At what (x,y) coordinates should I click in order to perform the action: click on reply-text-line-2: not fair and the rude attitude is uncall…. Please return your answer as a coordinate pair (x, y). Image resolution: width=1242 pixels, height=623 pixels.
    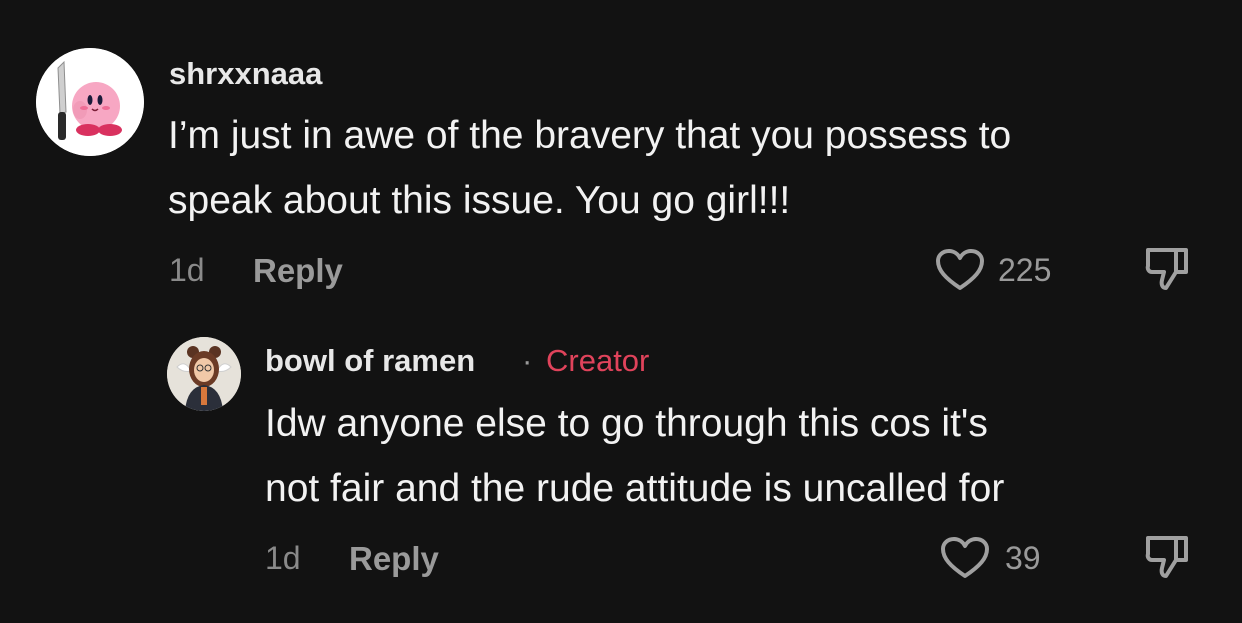
    Looking at the image, I should click on (635, 488).